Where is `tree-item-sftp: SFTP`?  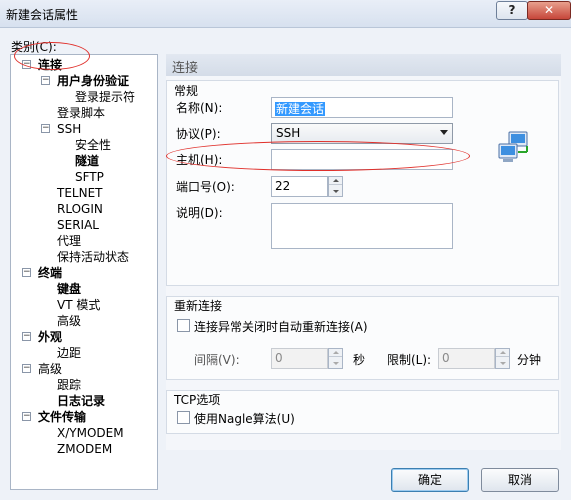
tree-item-sftp: SFTP is located at coordinates (89, 177).